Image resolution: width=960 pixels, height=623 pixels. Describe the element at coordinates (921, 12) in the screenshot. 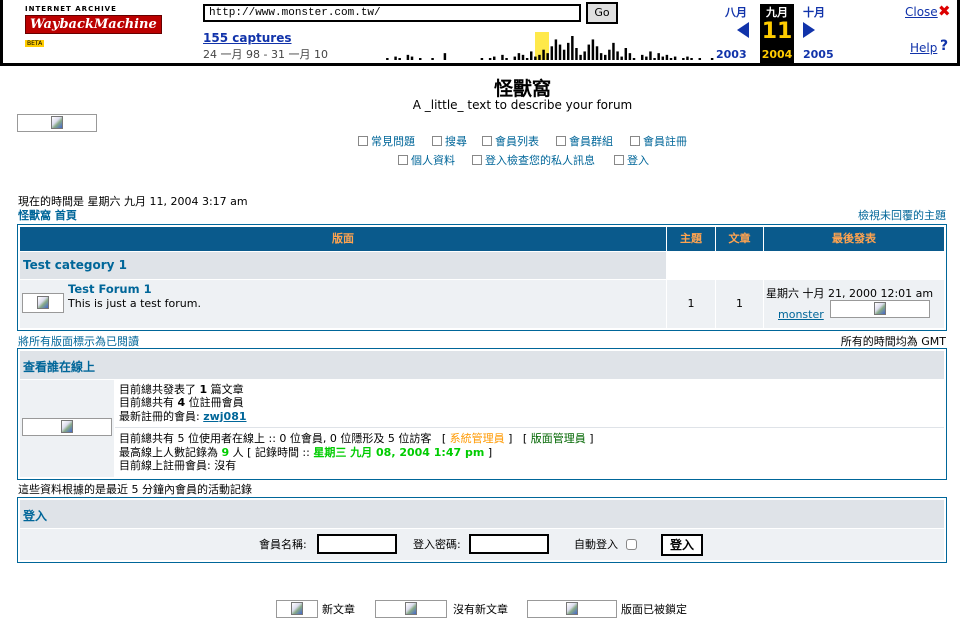

I see `wayback-close-link: Close` at that location.